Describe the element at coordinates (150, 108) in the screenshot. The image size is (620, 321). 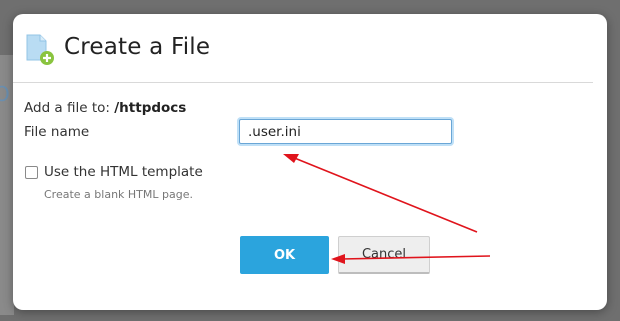
I see `target-directory: /httpdocs` at that location.